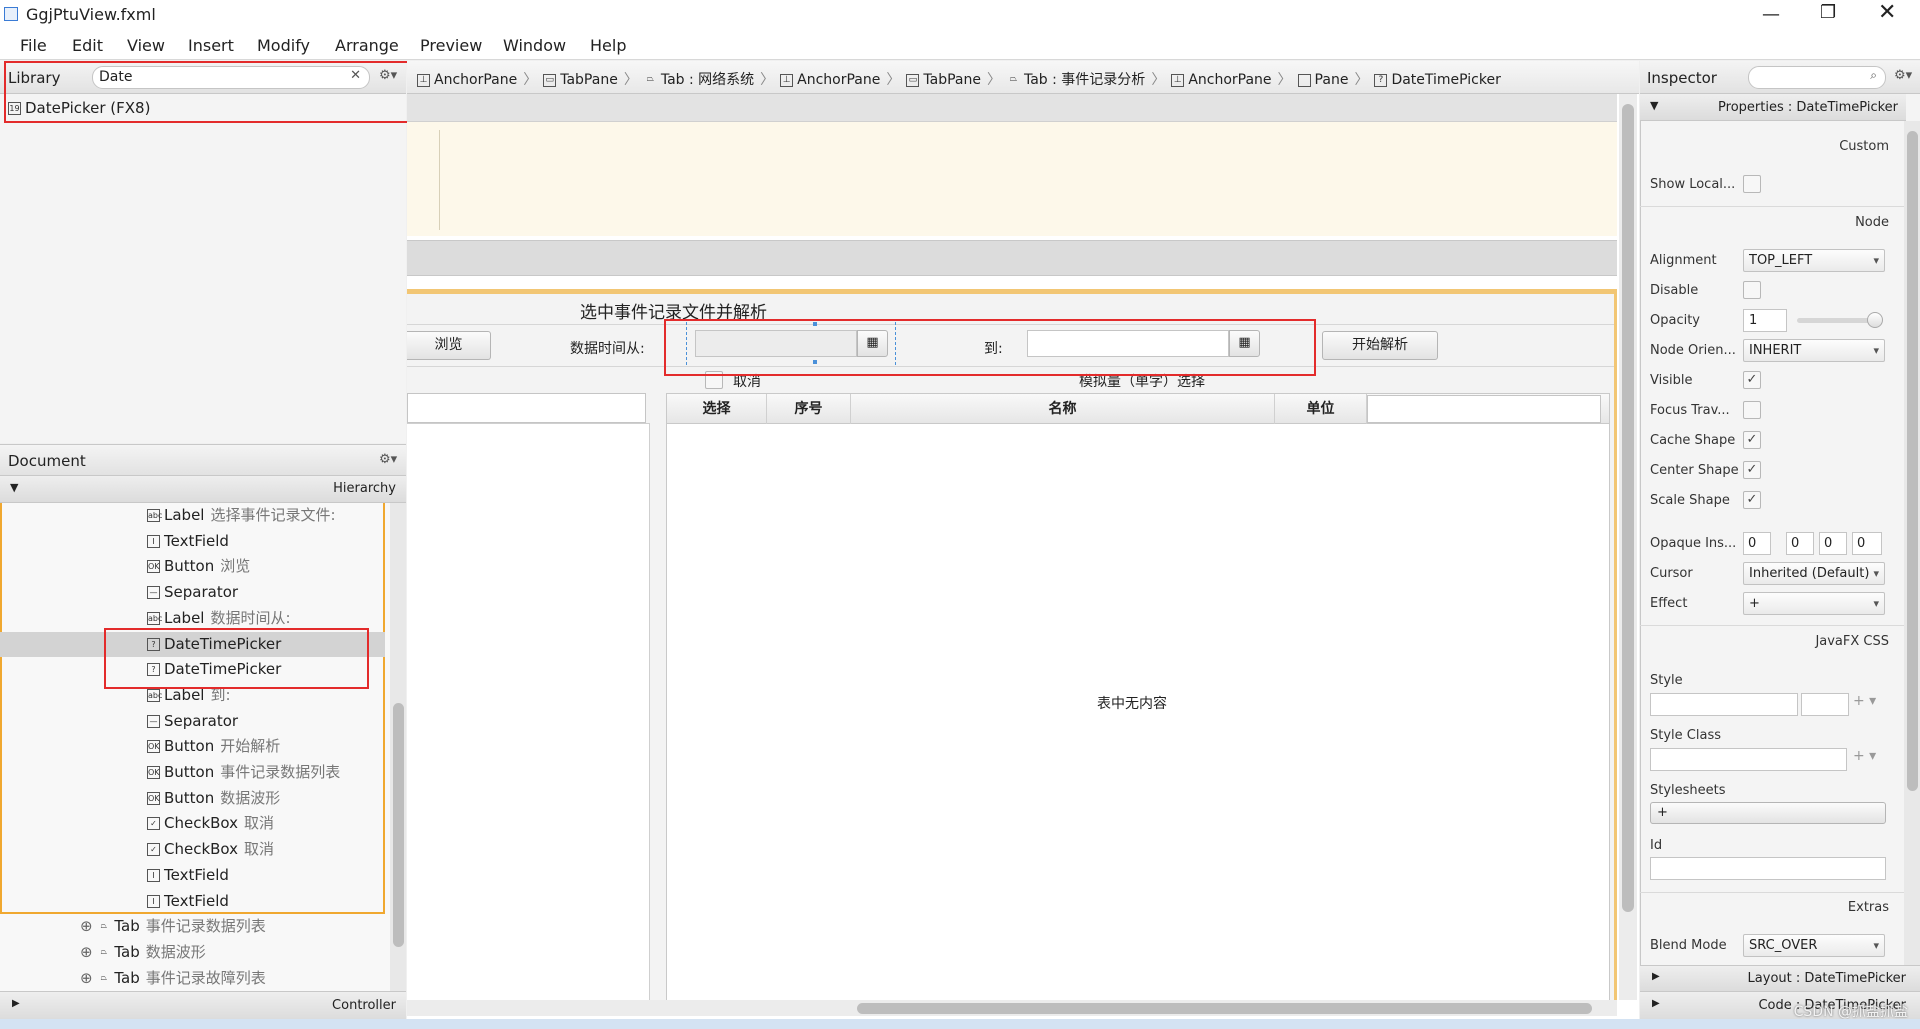  What do you see at coordinates (1752, 380) in the screenshot?
I see `visible-checkbox: ✓` at bounding box center [1752, 380].